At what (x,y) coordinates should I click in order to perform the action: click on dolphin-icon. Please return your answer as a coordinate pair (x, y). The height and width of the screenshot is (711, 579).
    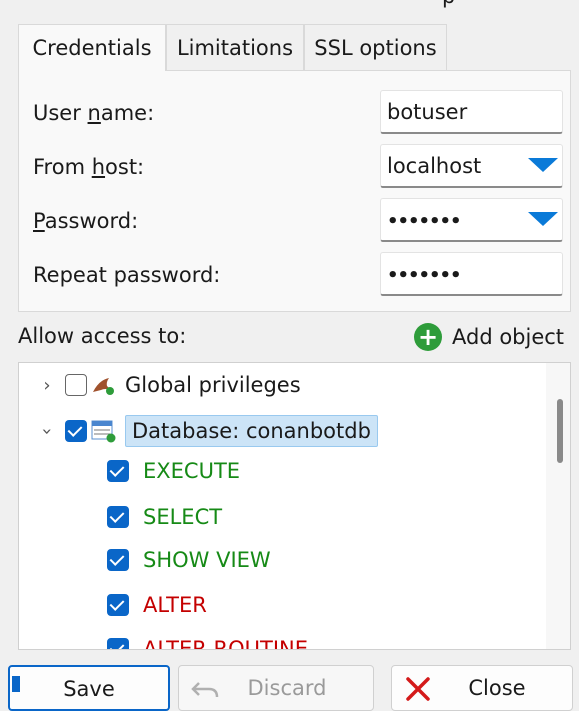
    Looking at the image, I should click on (103, 386).